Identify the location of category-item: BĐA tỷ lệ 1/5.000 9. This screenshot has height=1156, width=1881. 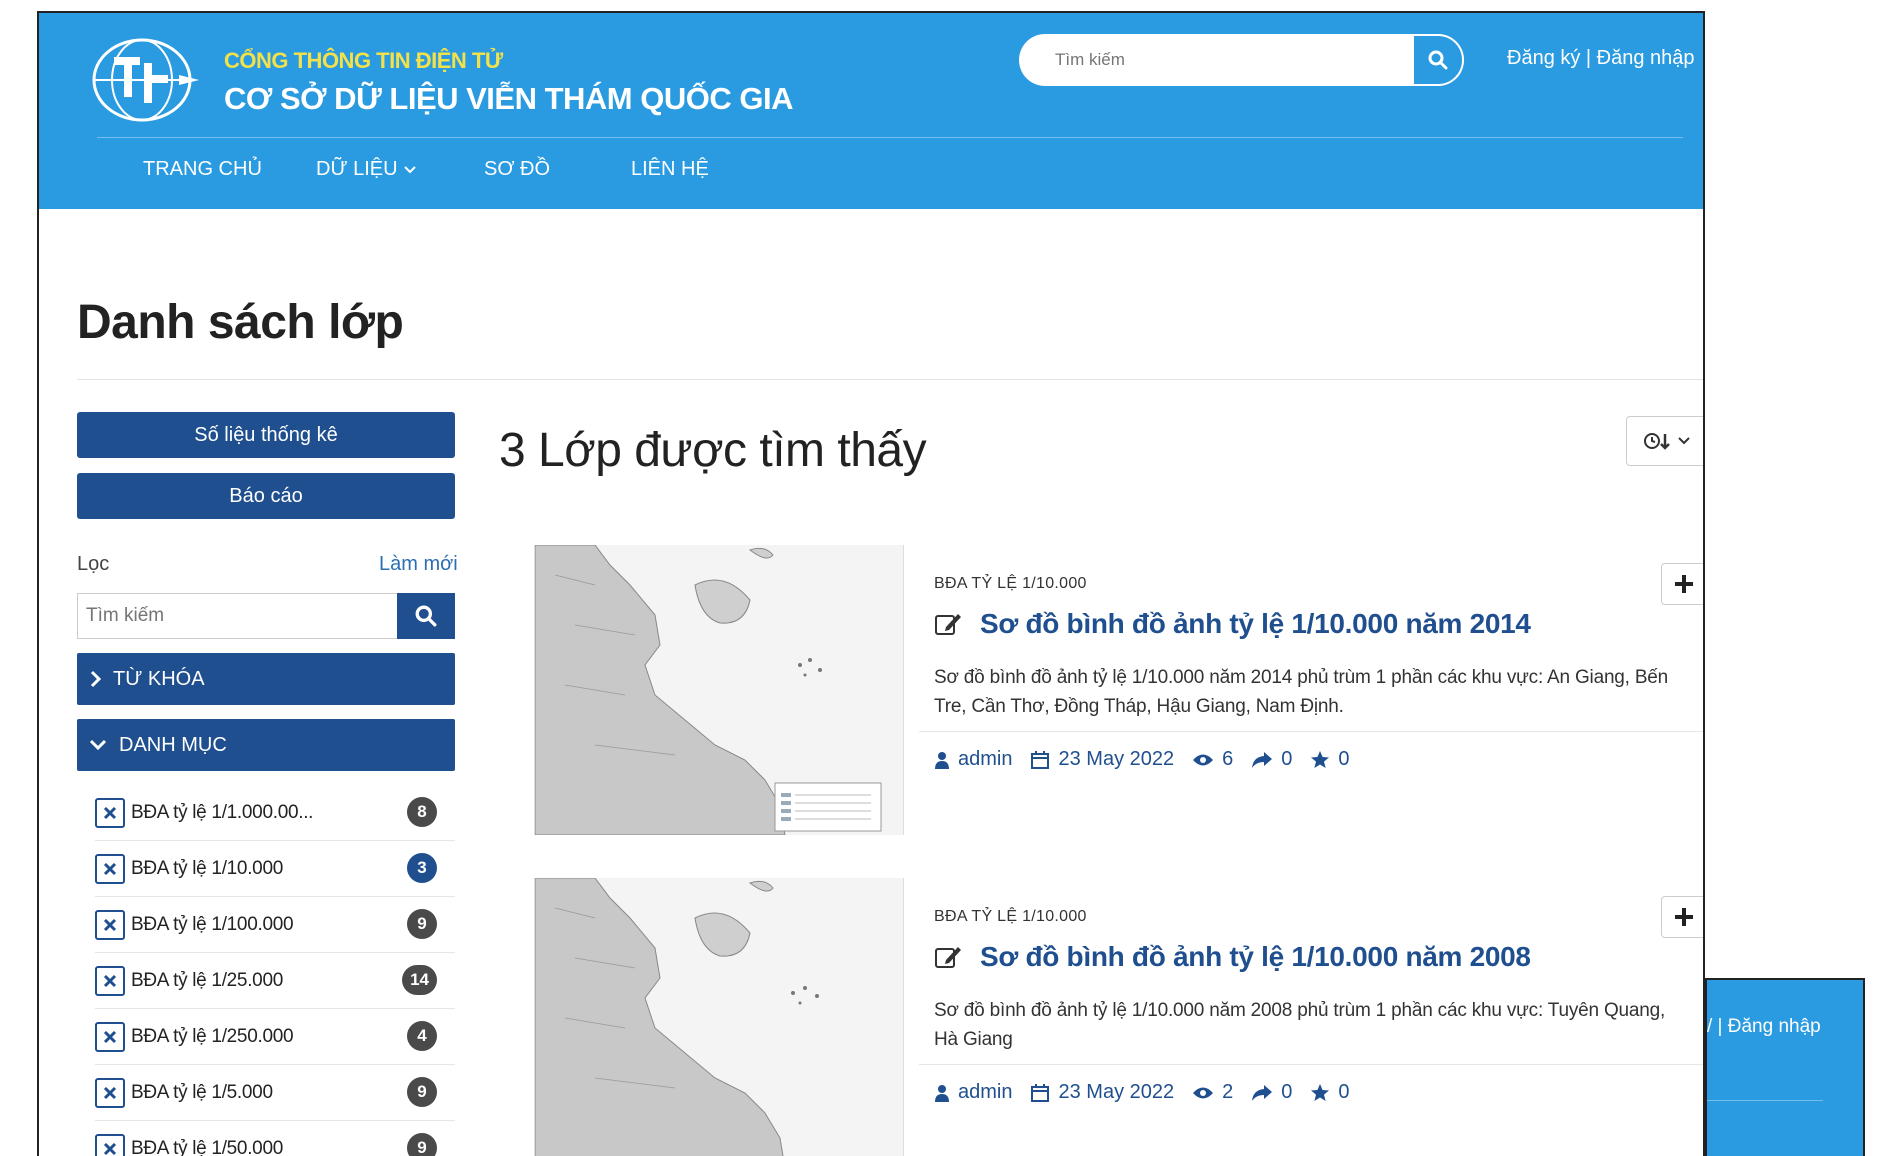
(275, 1093).